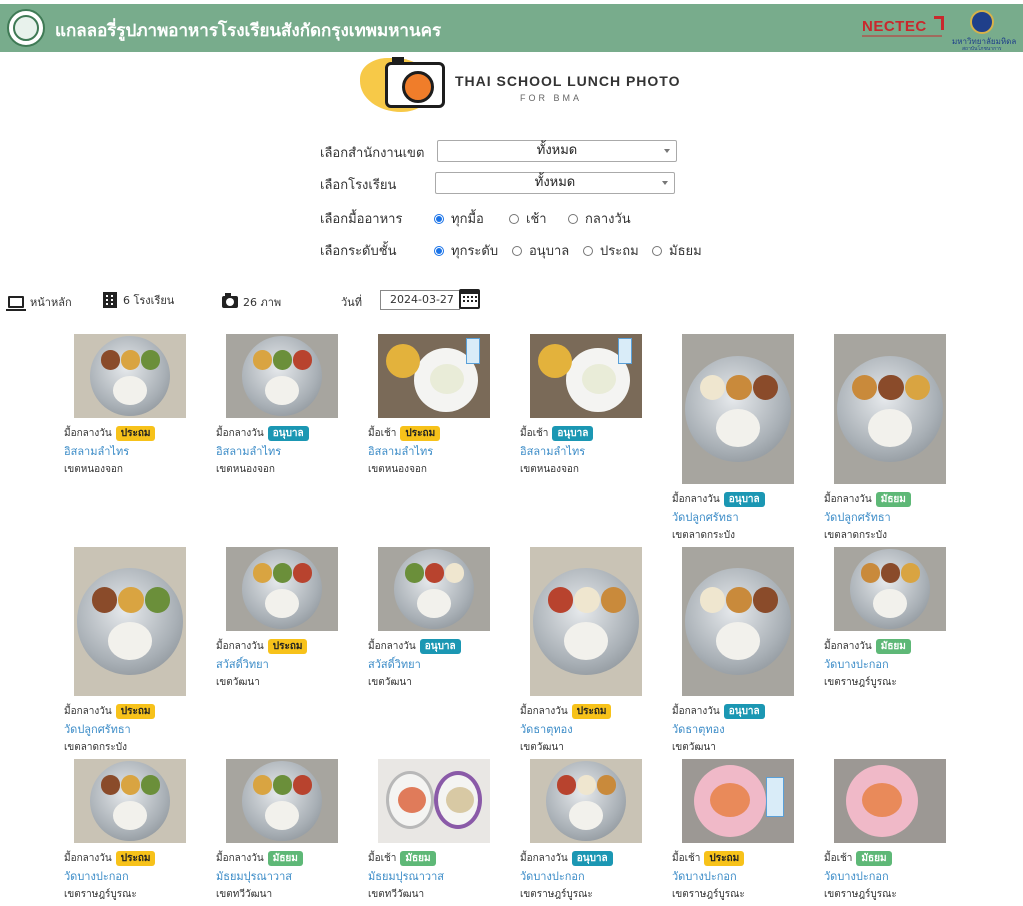  Describe the element at coordinates (599, 218) in the screenshot. I see `meal-radio-lunch: กลางวัน` at that location.